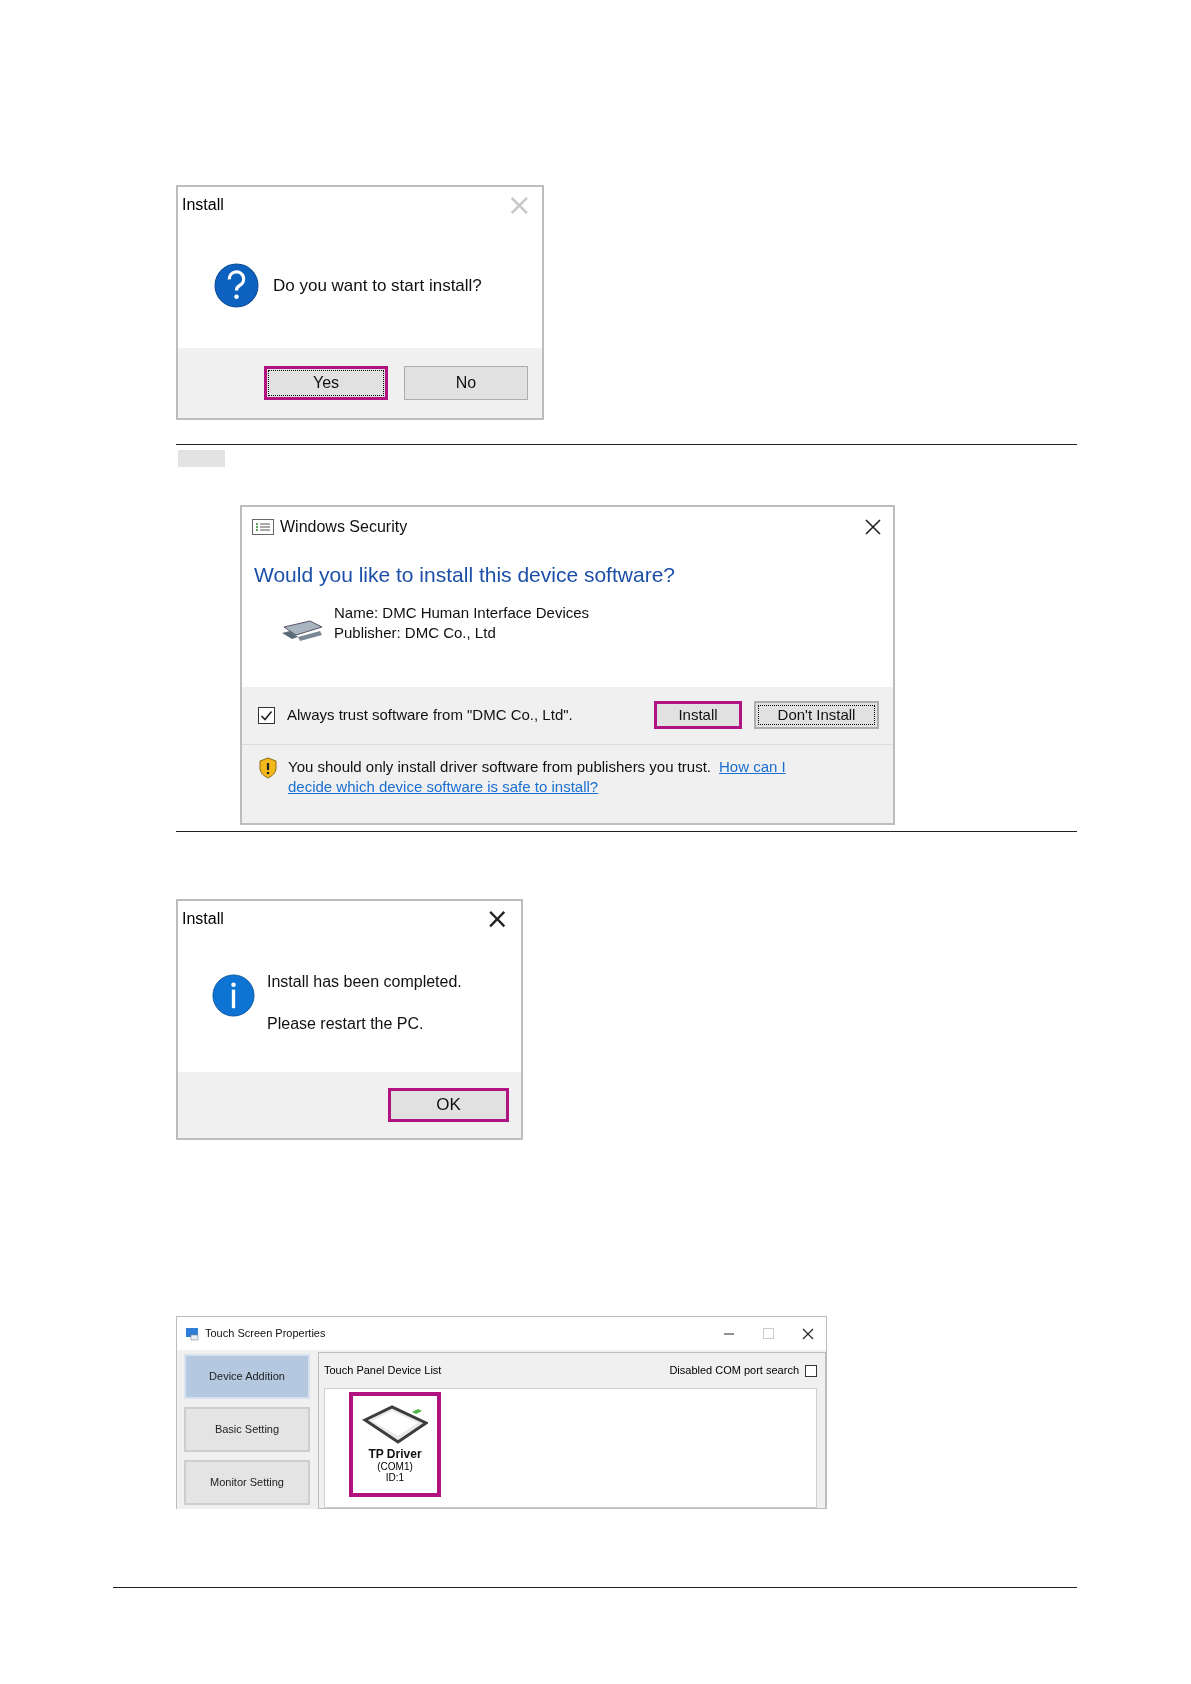 Image resolution: width=1191 pixels, height=1684 pixels. I want to click on side-tab: Device Addition, so click(247, 1376).